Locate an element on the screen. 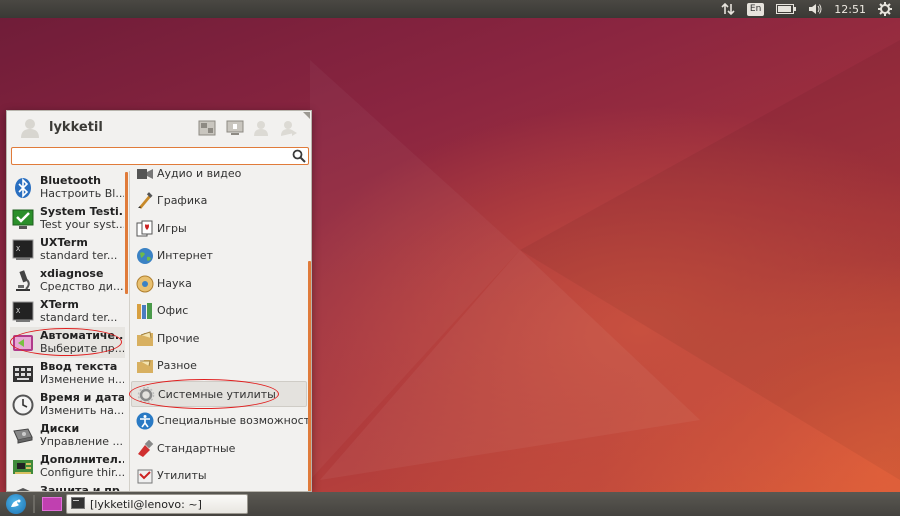 This screenshot has width=900, height=516. volume-icon is located at coordinates (815, 9).